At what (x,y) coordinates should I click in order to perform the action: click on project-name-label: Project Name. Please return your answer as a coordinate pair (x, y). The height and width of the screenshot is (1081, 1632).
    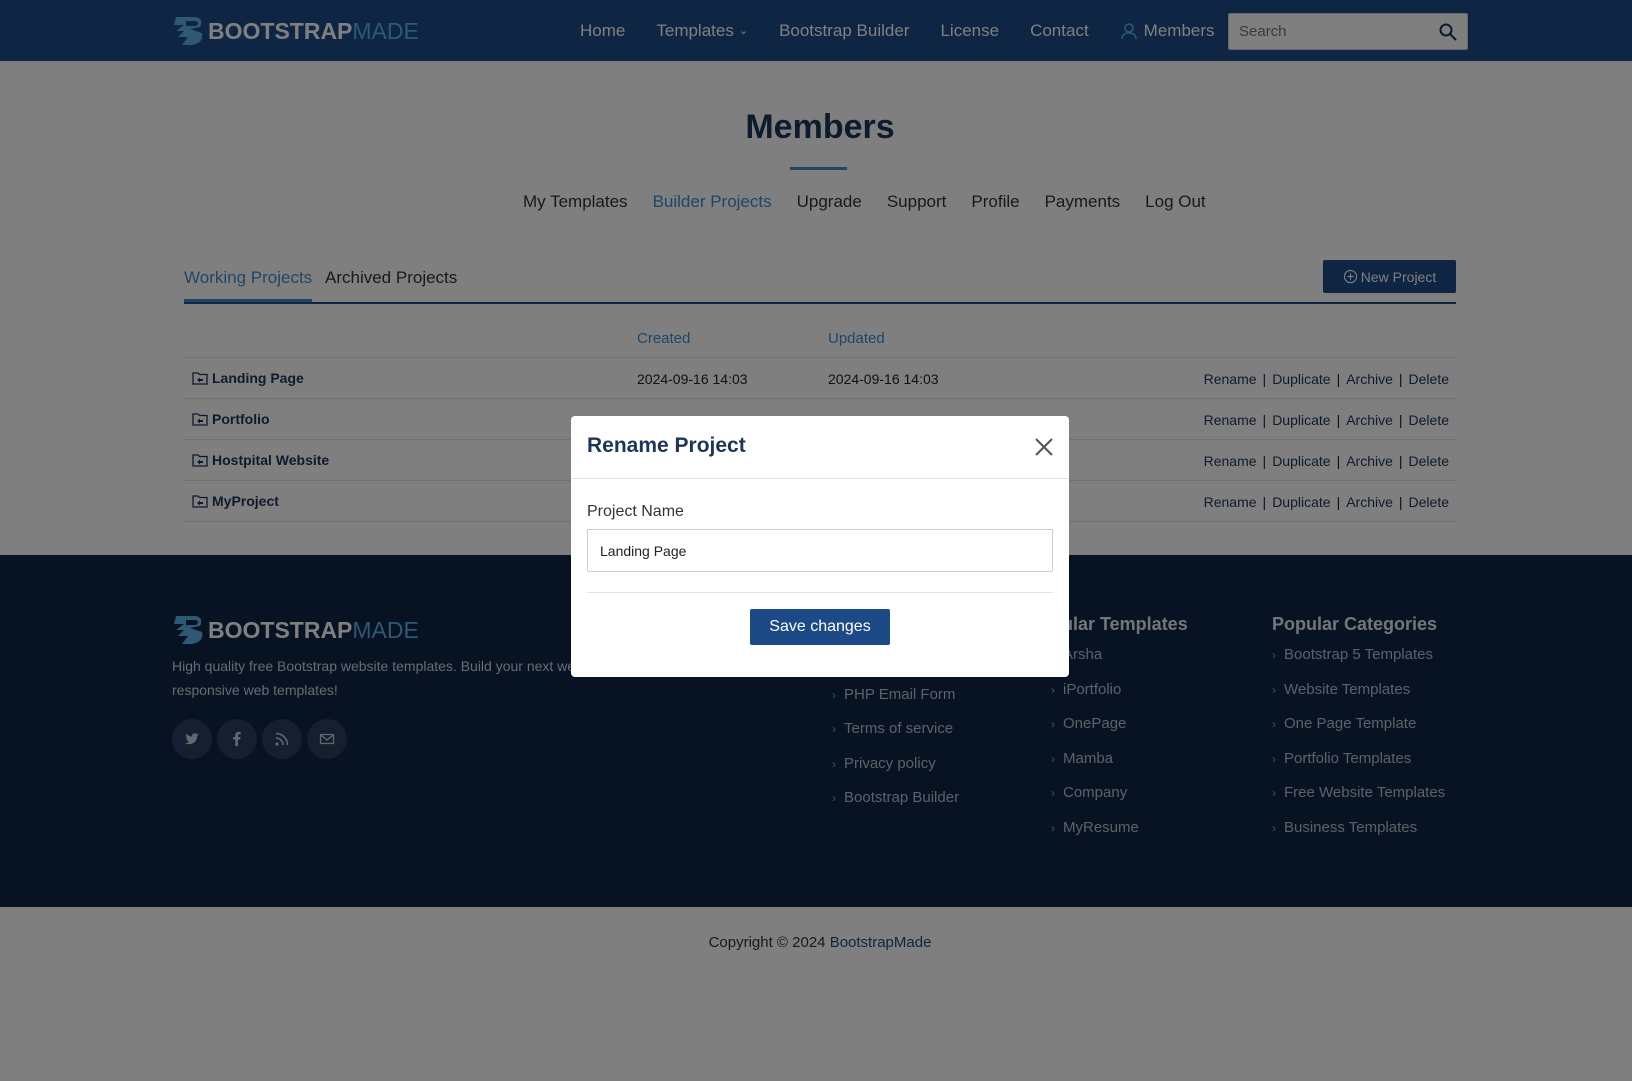
    Looking at the image, I should click on (635, 511).